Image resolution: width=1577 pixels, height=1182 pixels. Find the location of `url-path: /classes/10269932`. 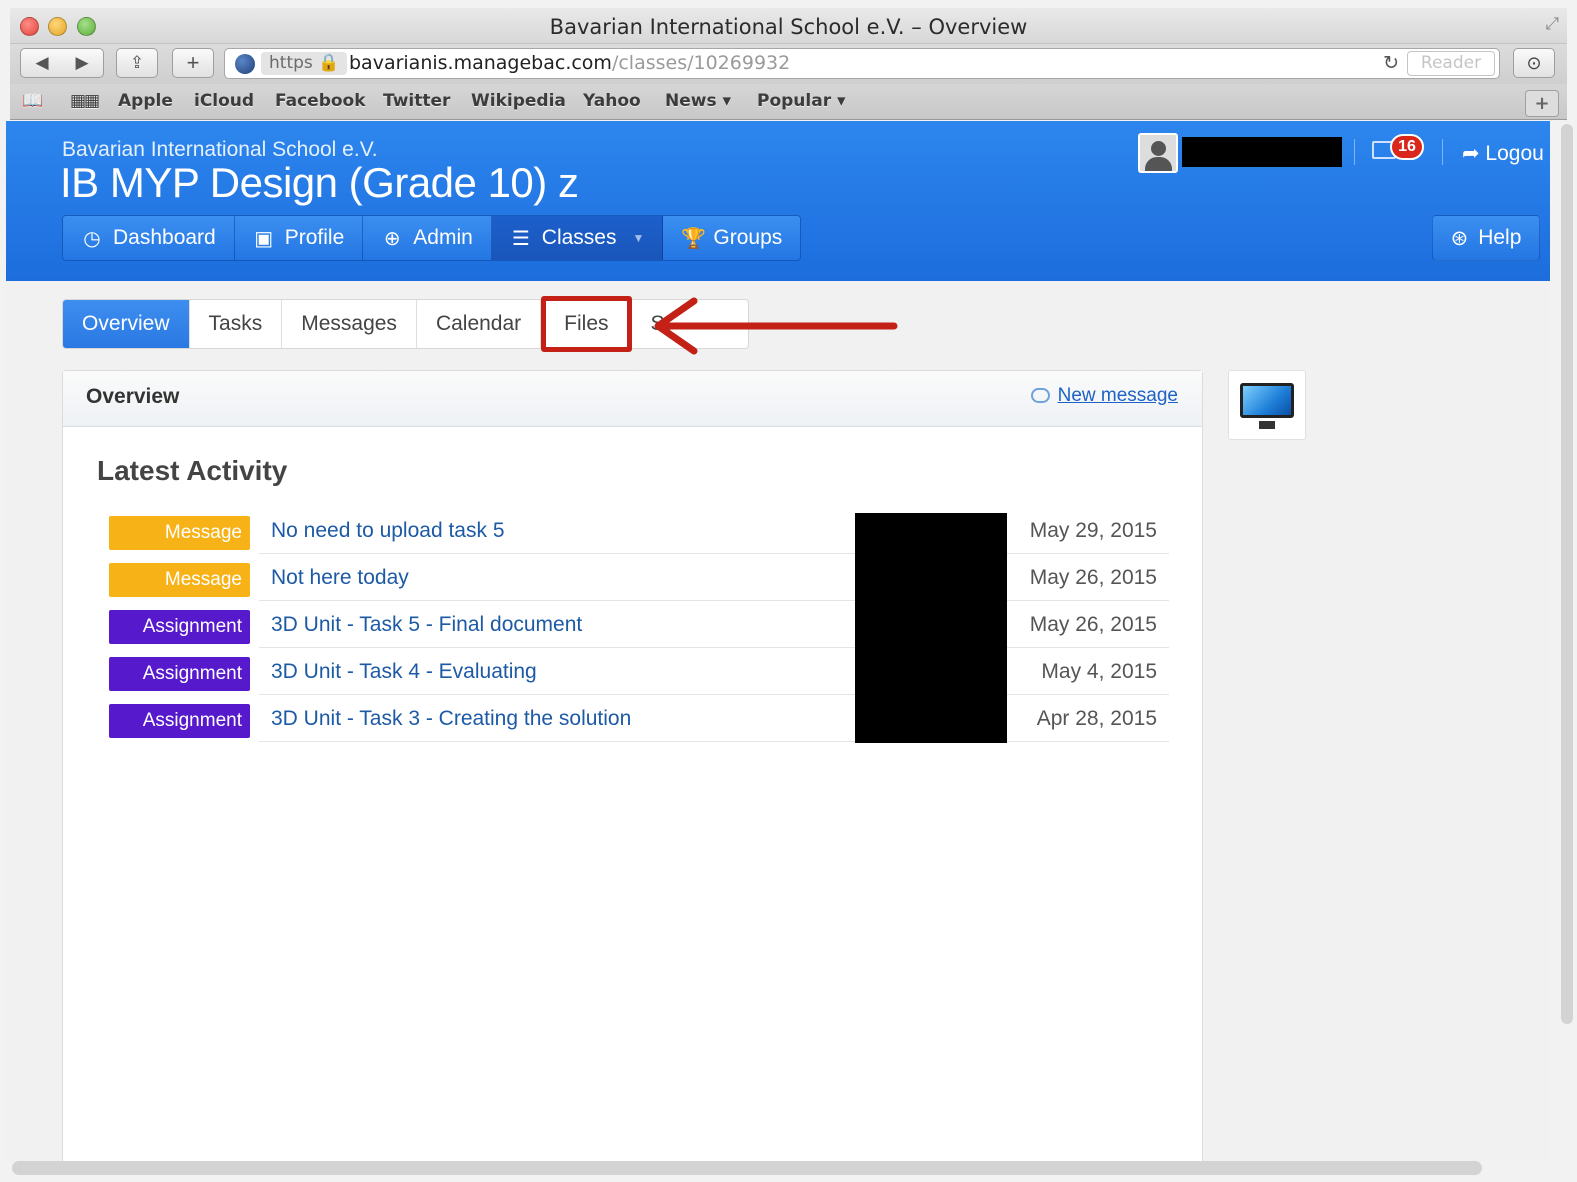

url-path: /classes/10269932 is located at coordinates (701, 63).